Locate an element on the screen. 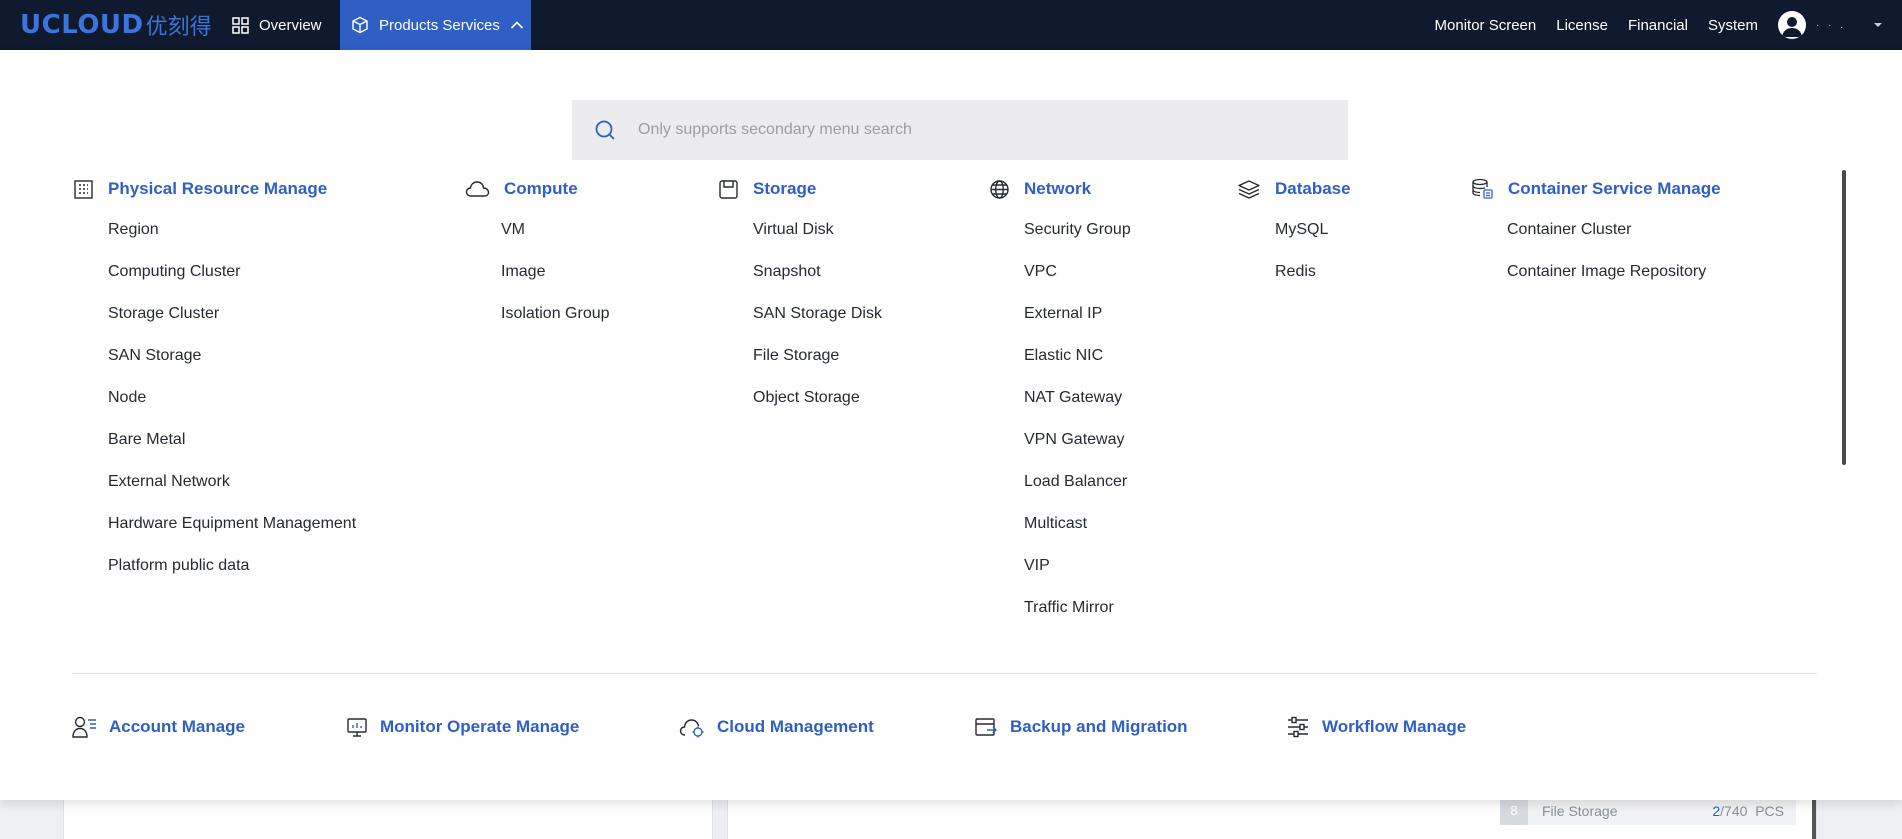  menu-item-elastic-nic: Elastic NIC is located at coordinates (1077, 367).